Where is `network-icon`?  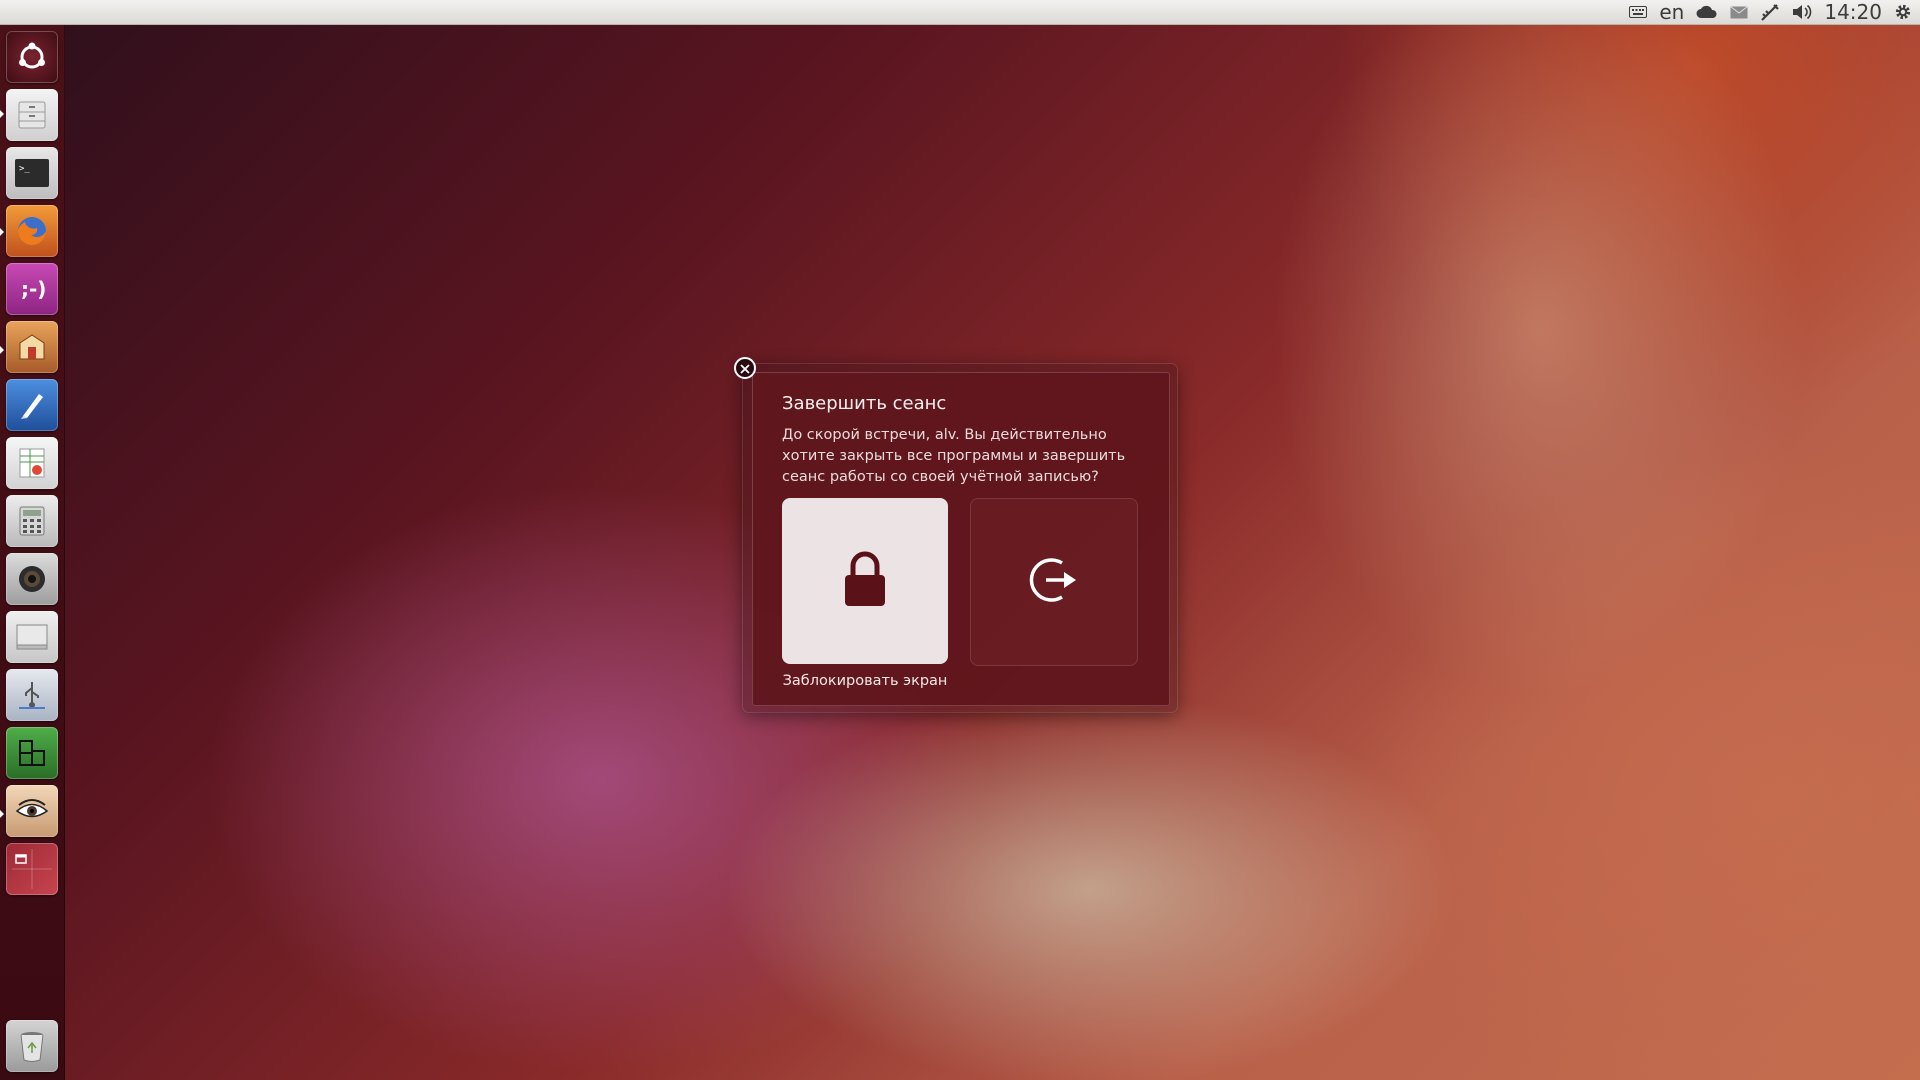
network-icon is located at coordinates (1770, 12).